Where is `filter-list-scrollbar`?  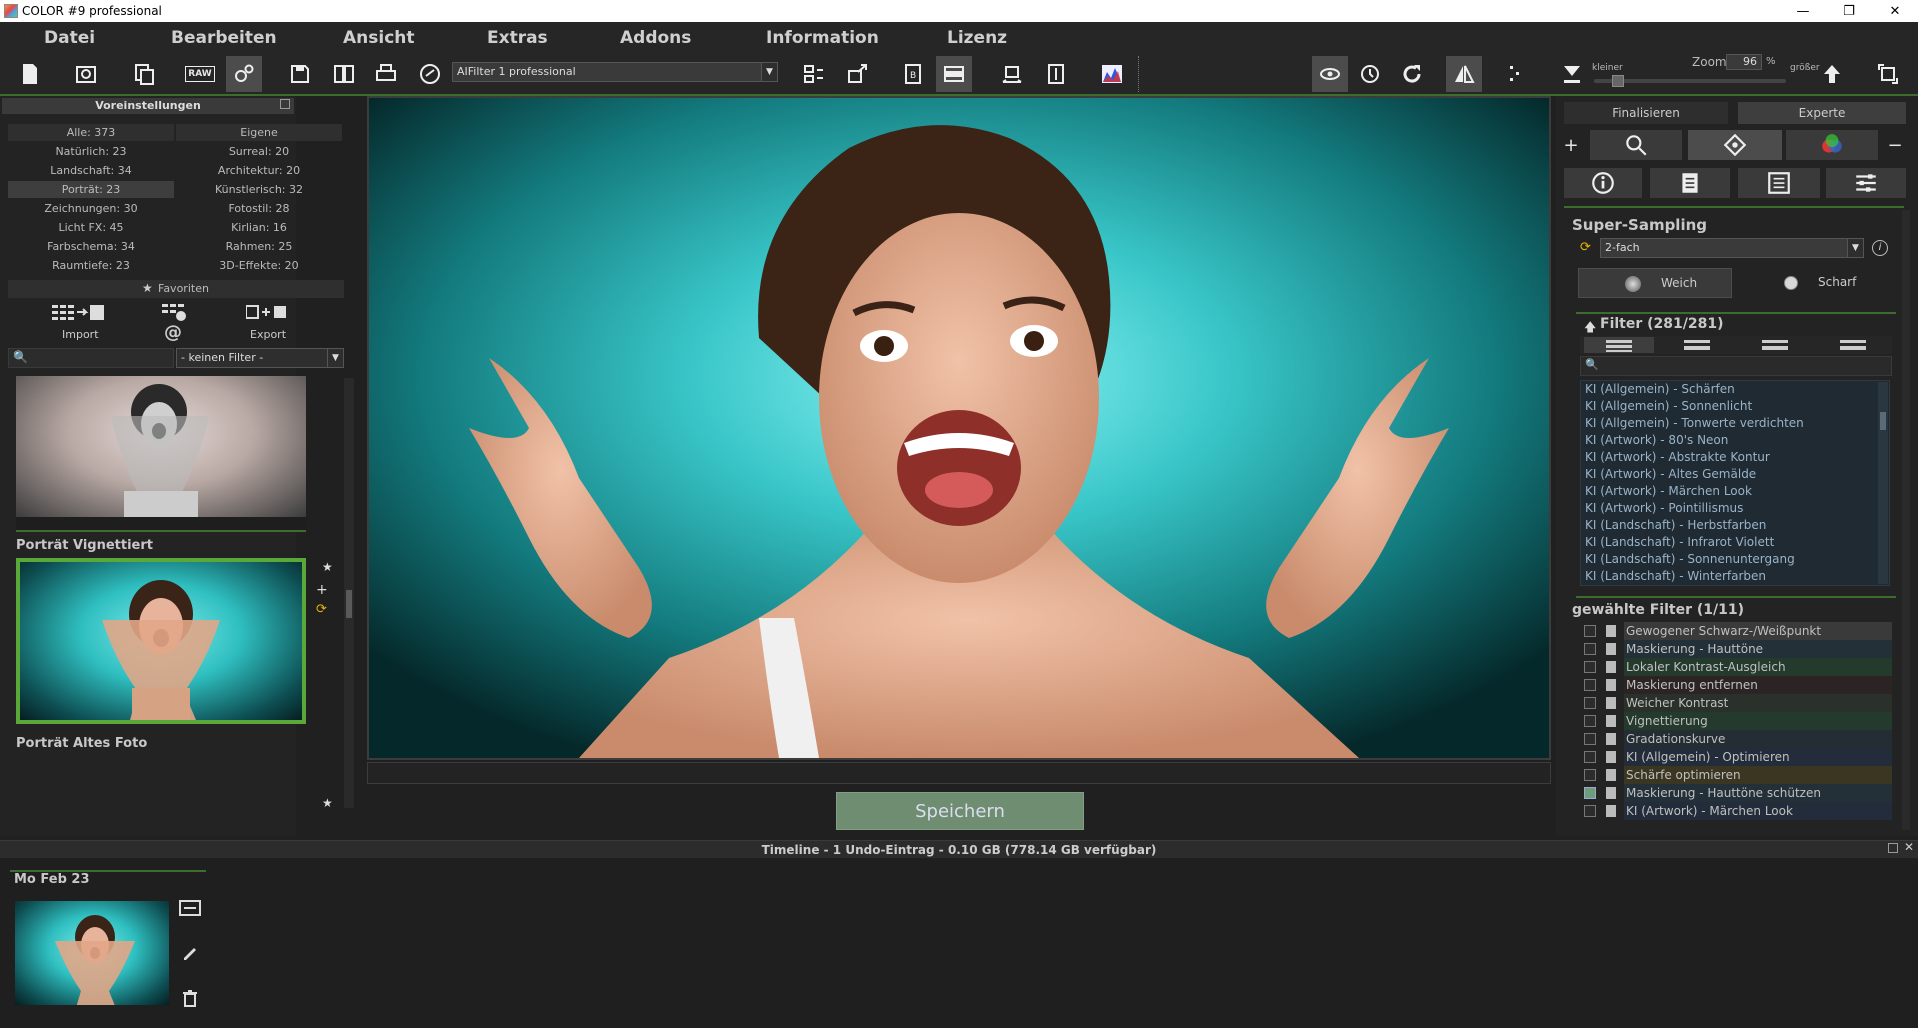 filter-list-scrollbar is located at coordinates (1883, 483).